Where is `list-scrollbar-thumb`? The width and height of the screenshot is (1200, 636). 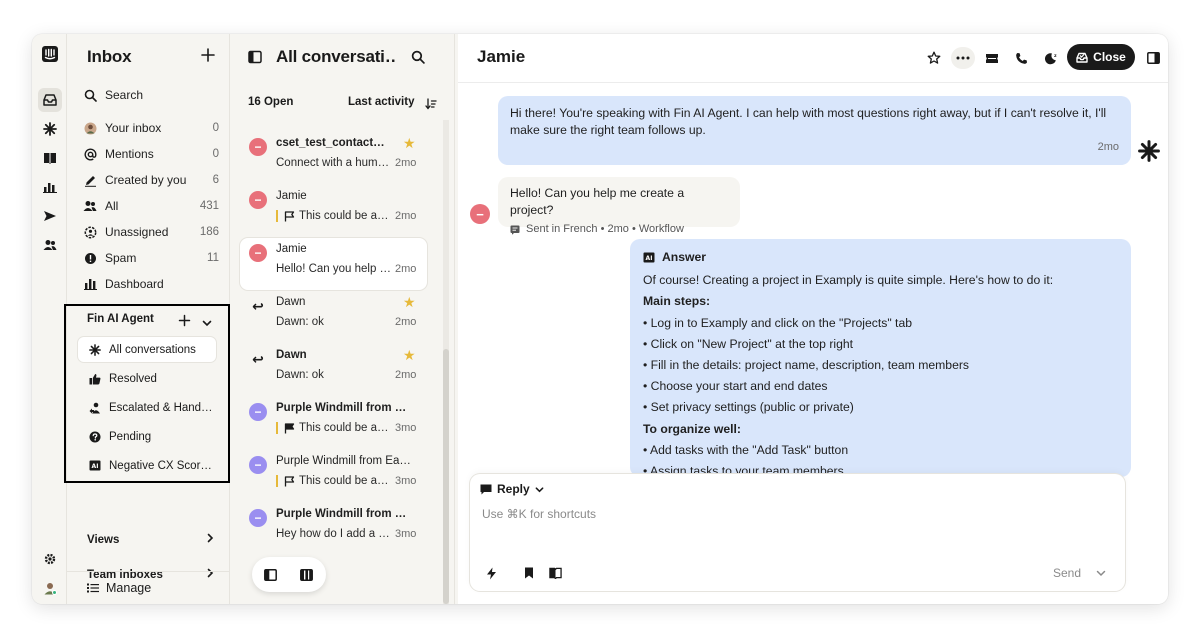
list-scrollbar-thumb is located at coordinates (446, 476).